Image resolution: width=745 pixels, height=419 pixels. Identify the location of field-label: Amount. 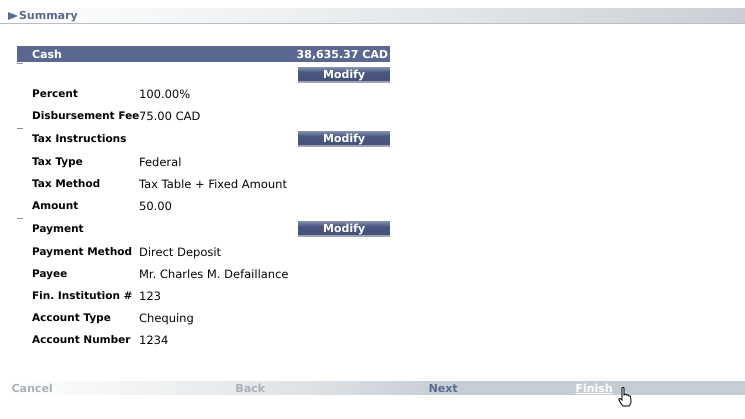
(56, 206).